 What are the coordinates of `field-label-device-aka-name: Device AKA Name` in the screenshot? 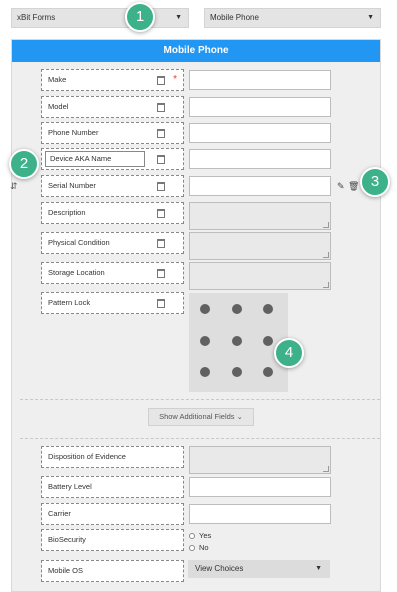 It's located at (112, 159).